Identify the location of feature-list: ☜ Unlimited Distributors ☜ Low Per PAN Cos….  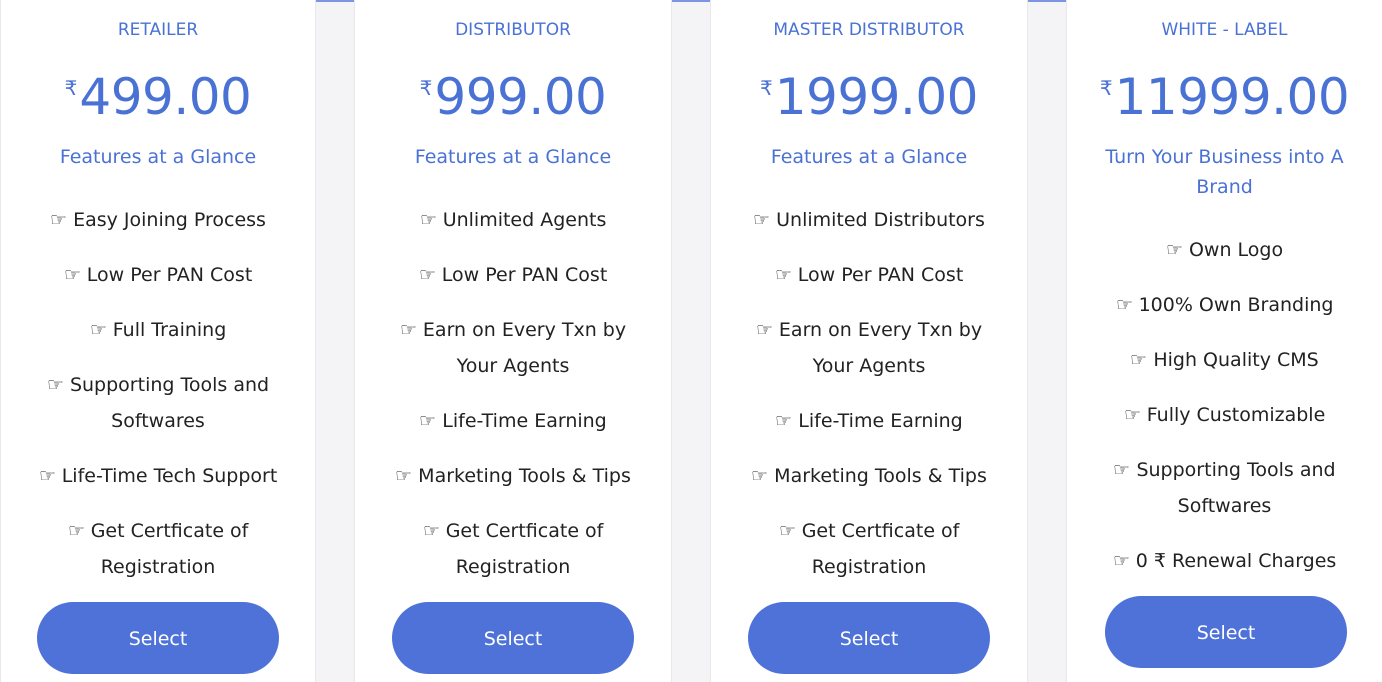
(869, 403).